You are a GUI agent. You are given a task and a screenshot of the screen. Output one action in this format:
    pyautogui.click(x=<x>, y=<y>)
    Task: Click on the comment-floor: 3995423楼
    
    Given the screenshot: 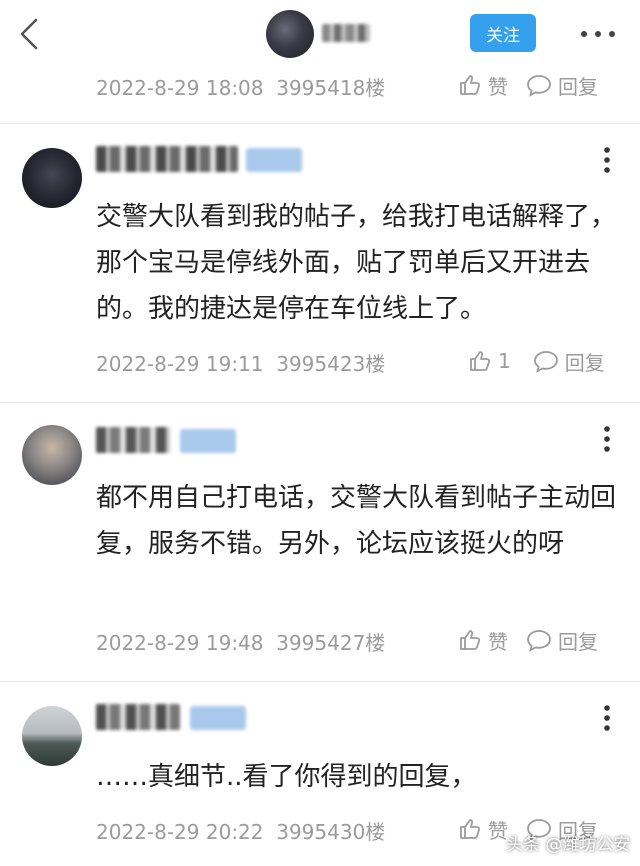 What is the action you would take?
    pyautogui.click(x=331, y=364)
    